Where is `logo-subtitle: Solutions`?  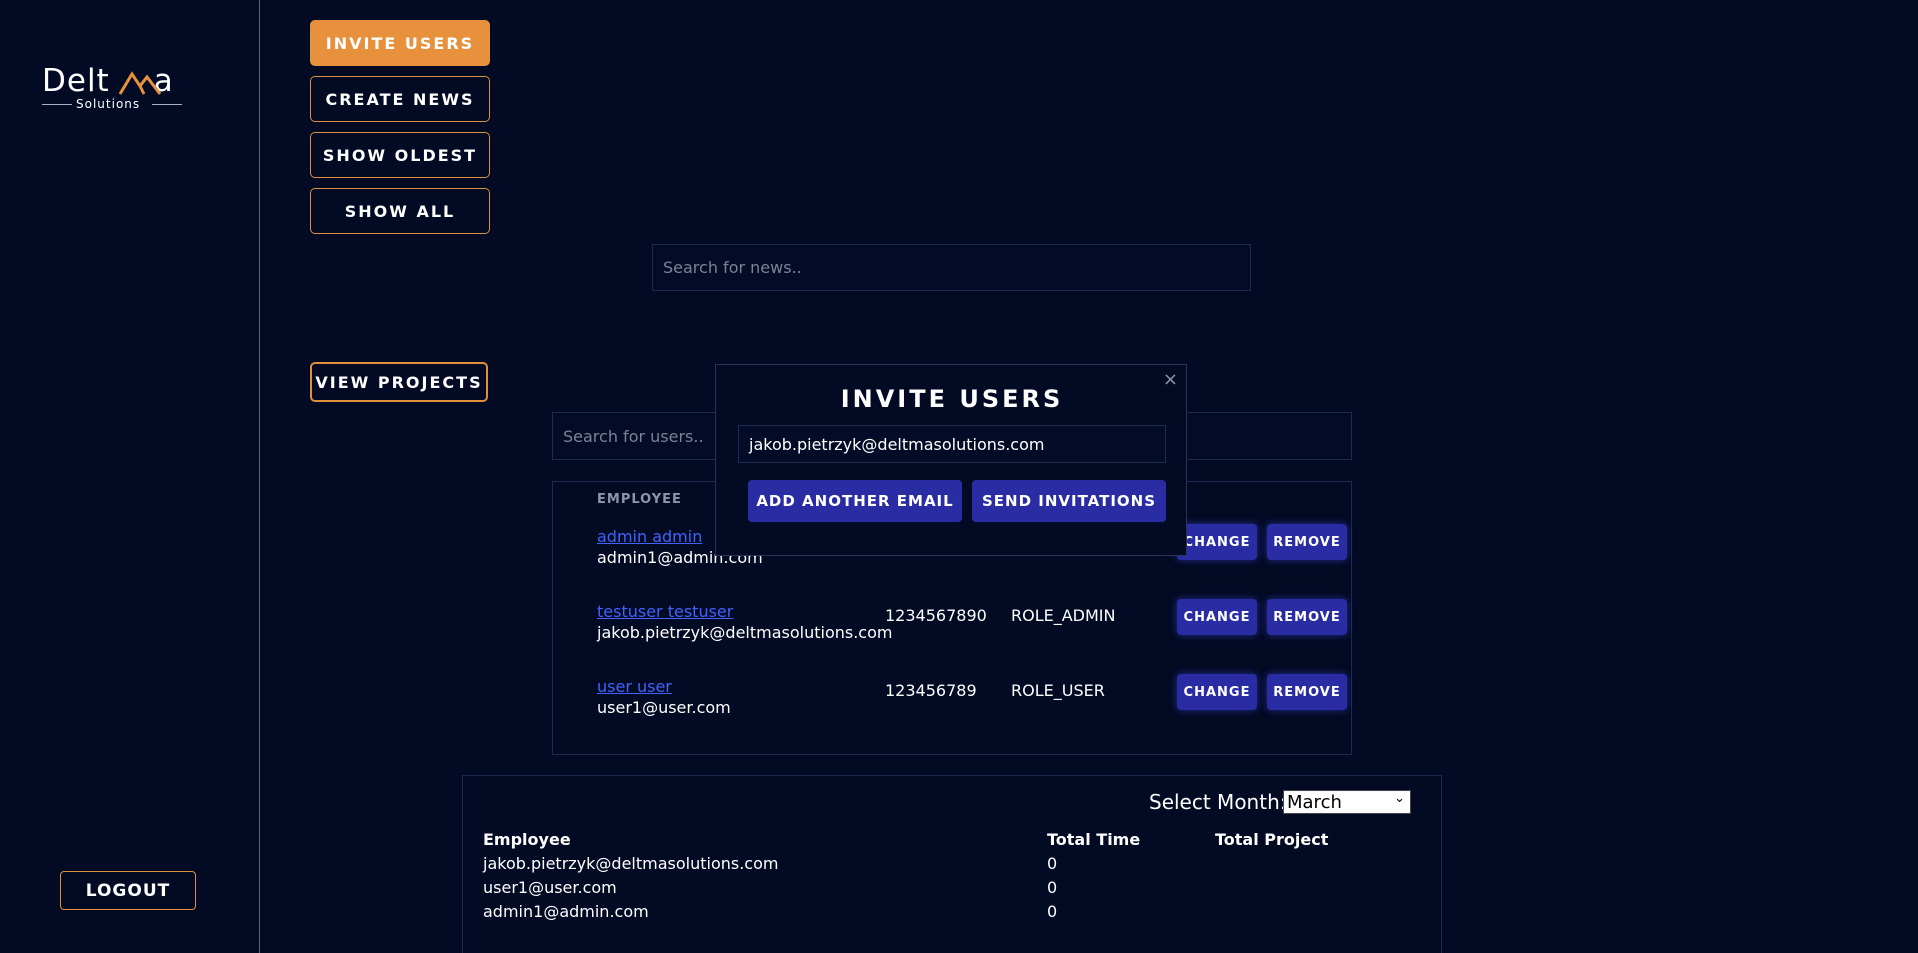 logo-subtitle: Solutions is located at coordinates (108, 104).